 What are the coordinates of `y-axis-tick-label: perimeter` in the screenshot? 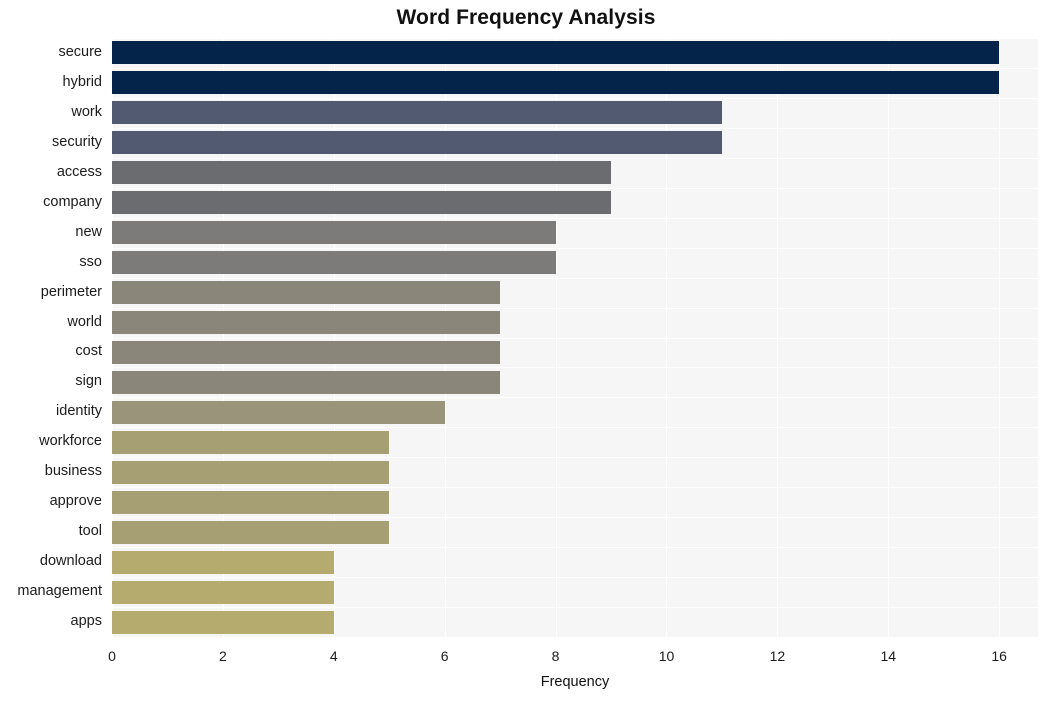 It's located at (71, 291).